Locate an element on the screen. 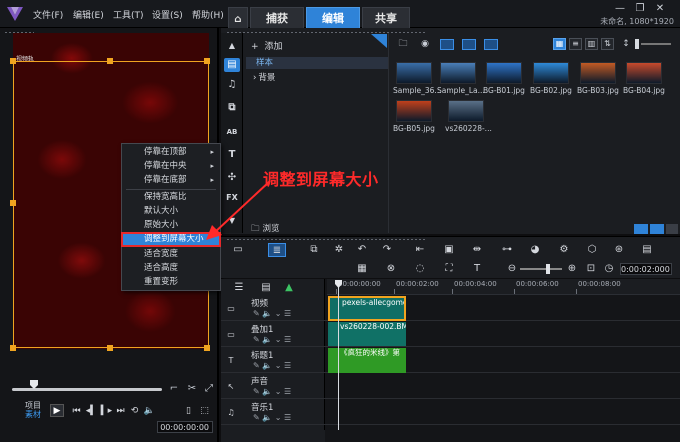 Image resolution: width=680 pixels, height=442 pixels. record-capture-icon: ▦ is located at coordinates (362, 269).